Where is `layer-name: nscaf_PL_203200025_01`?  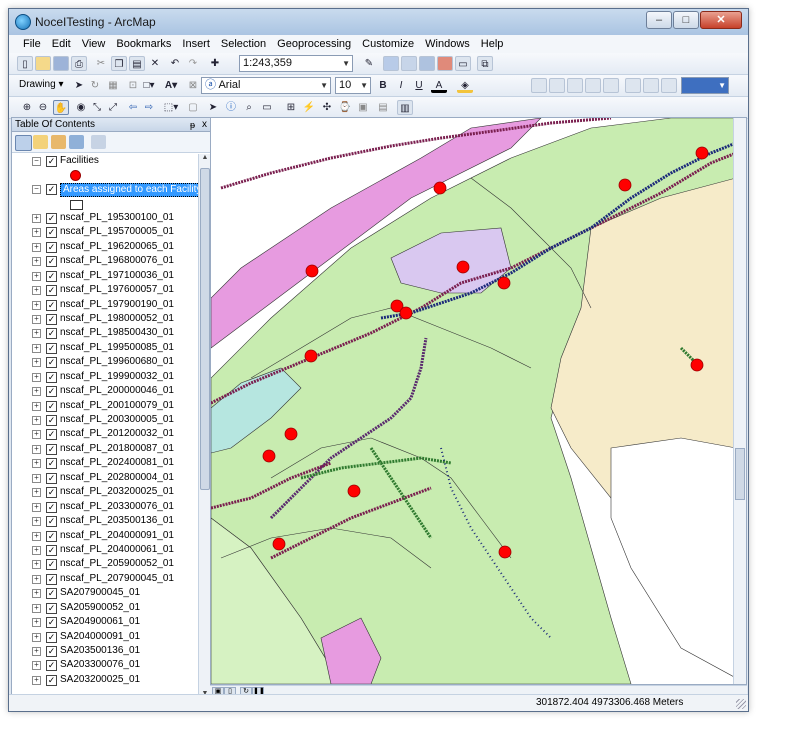 layer-name: nscaf_PL_203200025_01 is located at coordinates (117, 492).